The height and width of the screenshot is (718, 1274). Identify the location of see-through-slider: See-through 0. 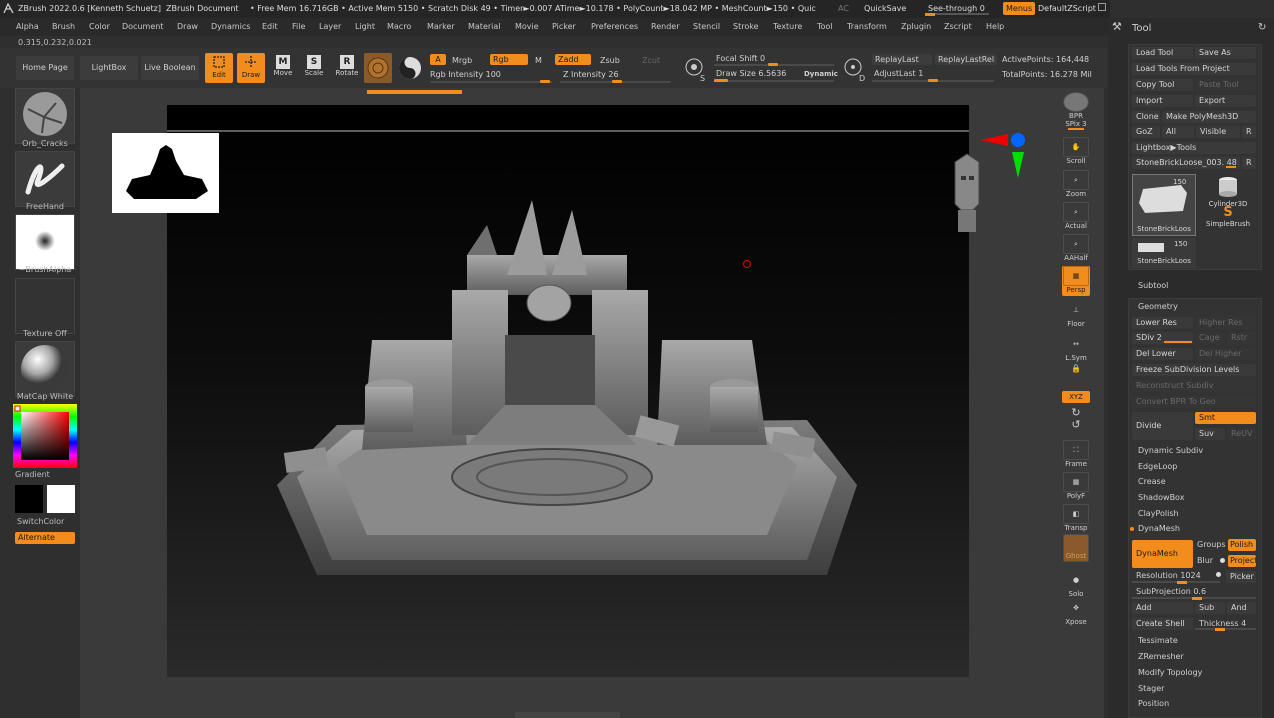
(956, 8).